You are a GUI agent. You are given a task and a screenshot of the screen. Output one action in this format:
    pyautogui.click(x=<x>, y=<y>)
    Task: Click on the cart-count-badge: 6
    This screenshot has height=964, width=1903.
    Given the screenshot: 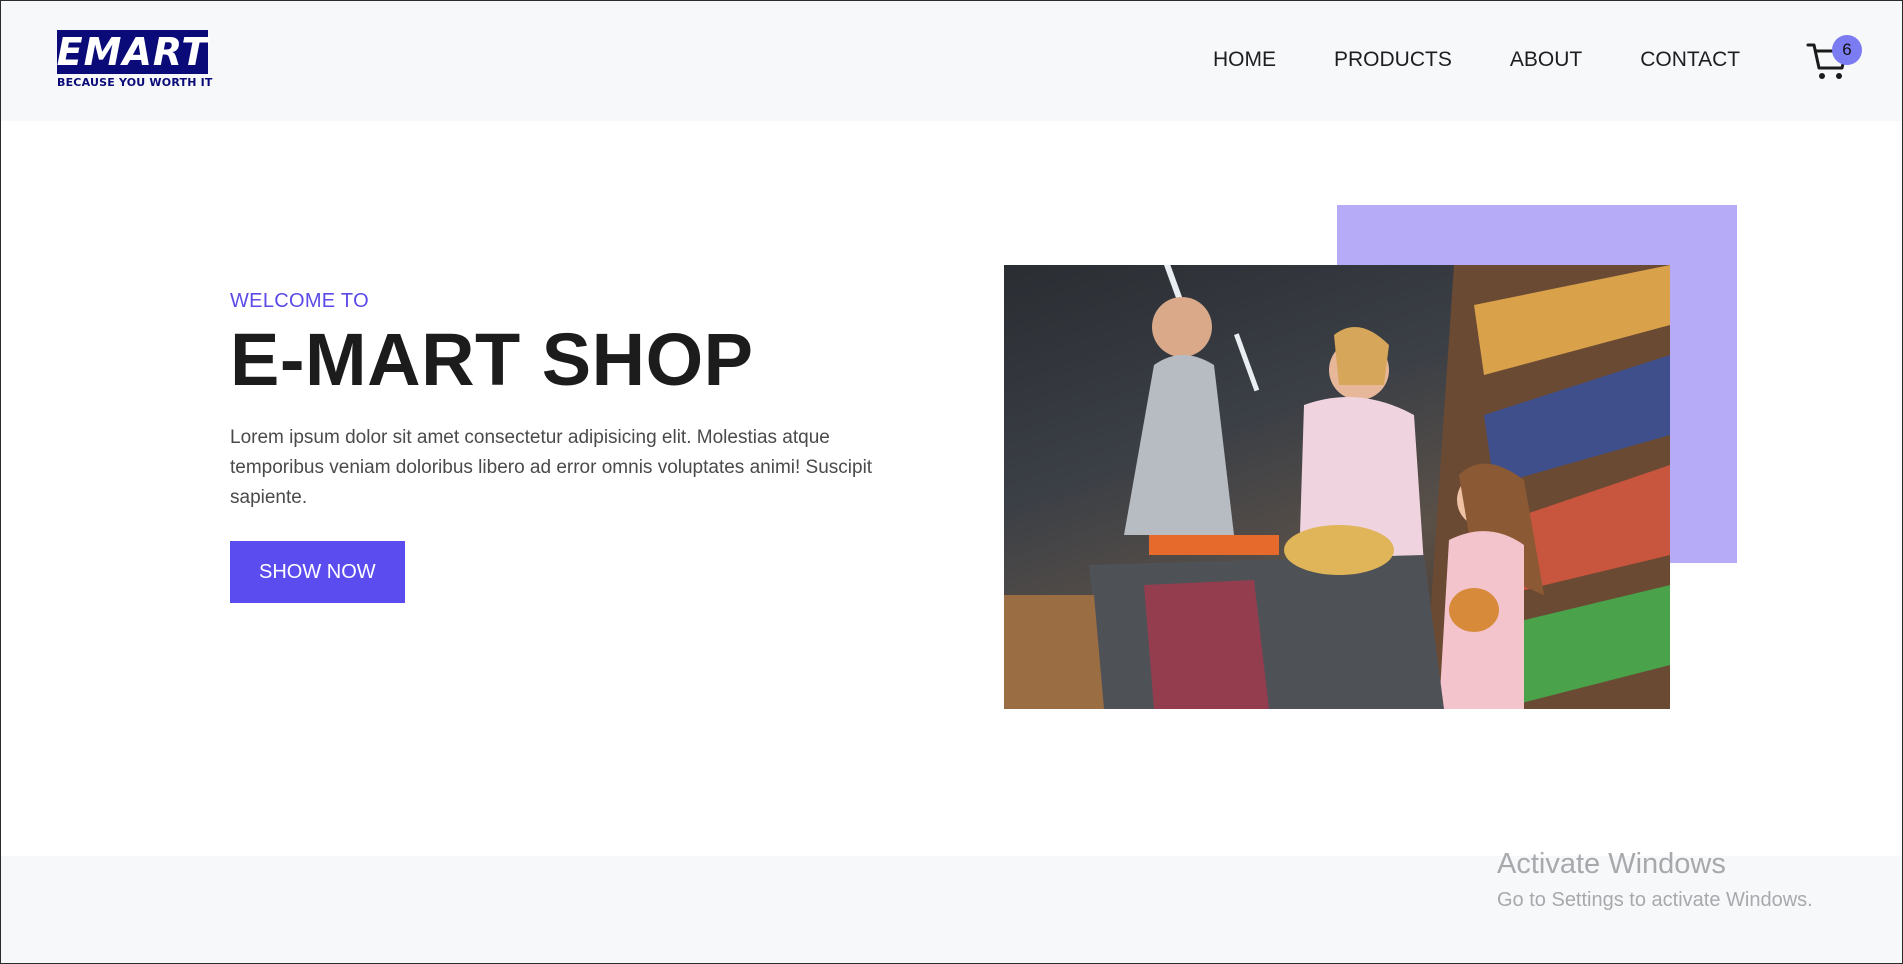 What is the action you would take?
    pyautogui.click(x=1847, y=50)
    